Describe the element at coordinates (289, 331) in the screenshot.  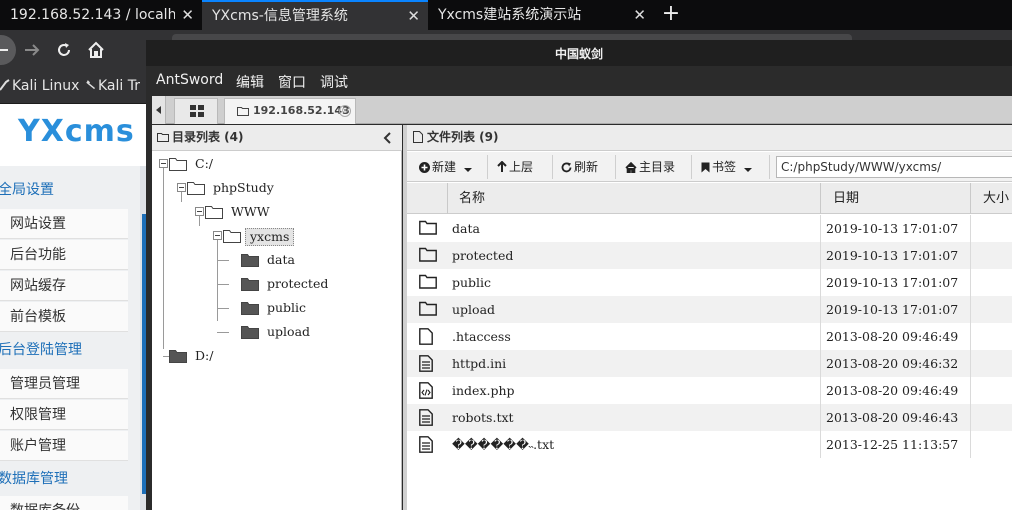
I see `tree-node-label: upload` at that location.